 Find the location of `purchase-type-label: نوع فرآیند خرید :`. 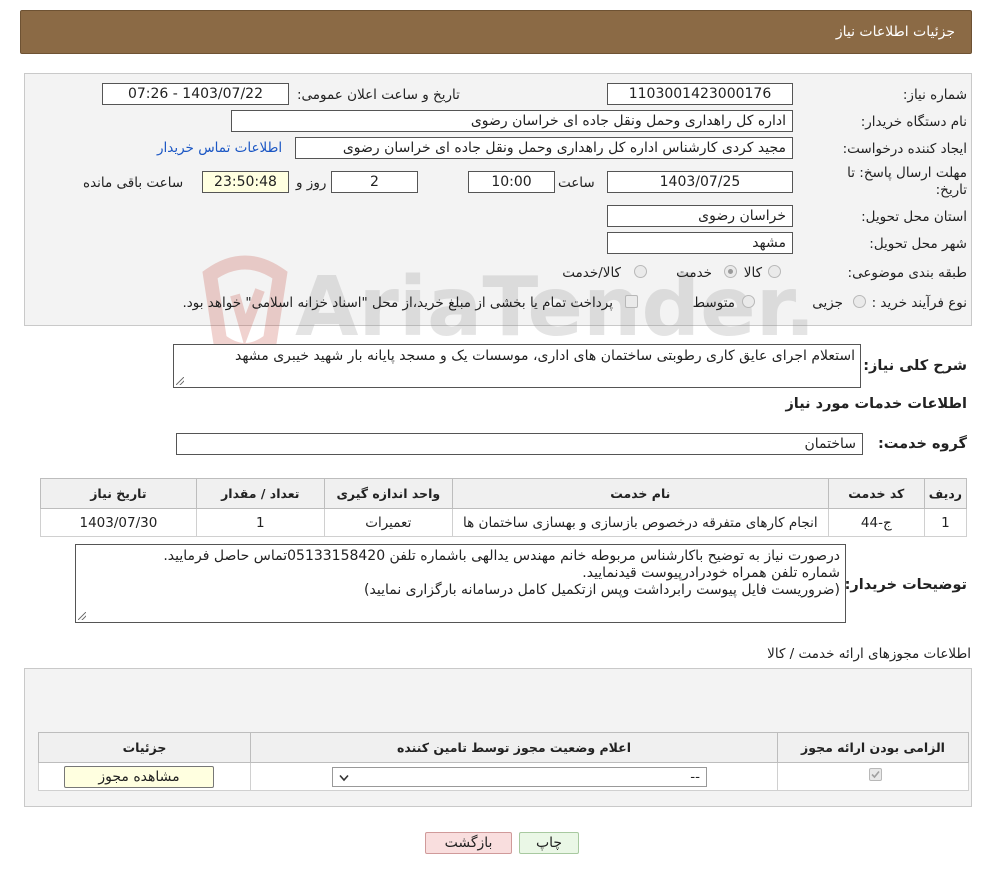

purchase-type-label: نوع فرآیند خرید : is located at coordinates (919, 303).